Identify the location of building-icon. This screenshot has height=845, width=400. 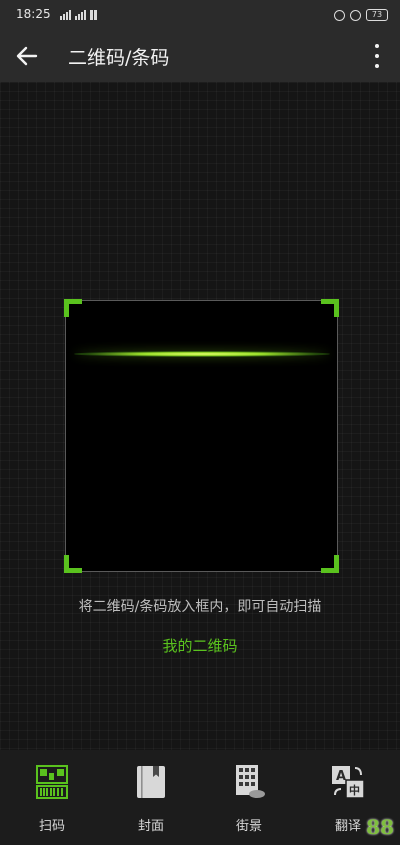
(250, 781).